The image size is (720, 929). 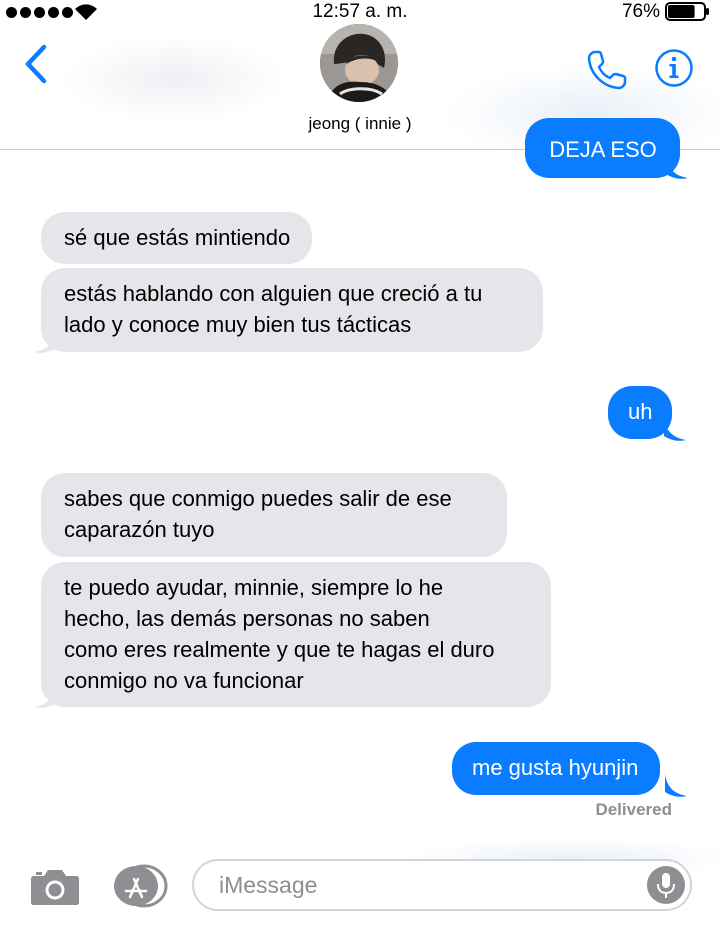 I want to click on message-text-line: lado y conoce muy bien tus tácticas, so click(x=238, y=324).